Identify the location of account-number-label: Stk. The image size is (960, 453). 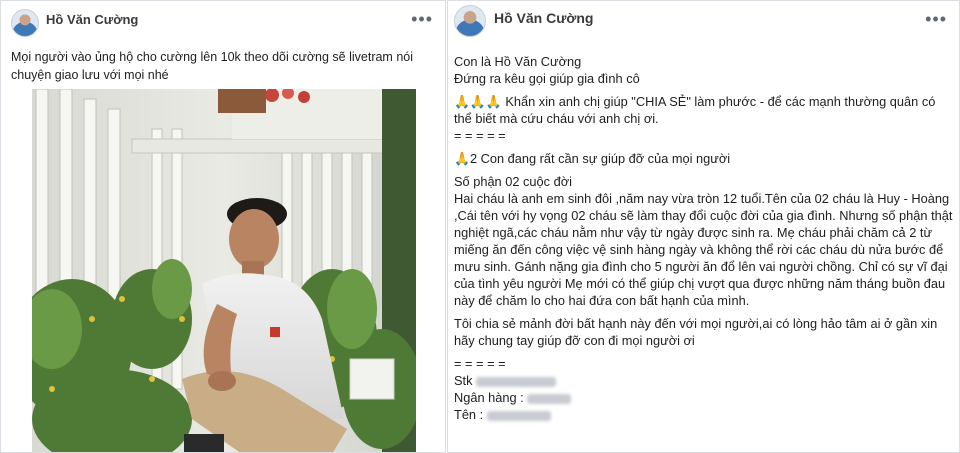
(463, 380).